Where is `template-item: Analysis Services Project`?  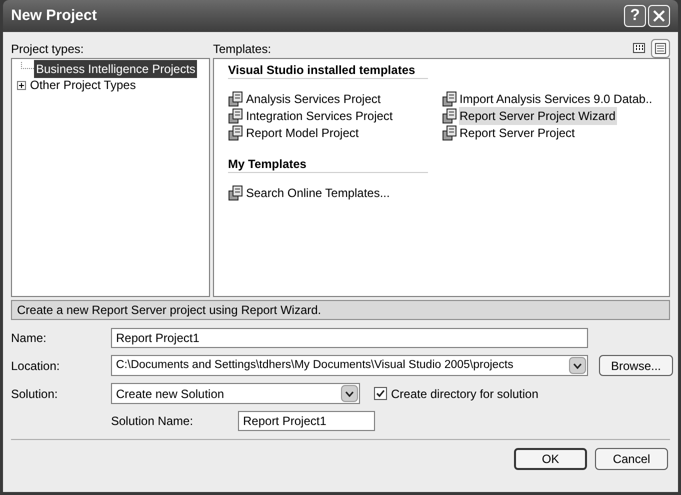
template-item: Analysis Services Project is located at coordinates (313, 99).